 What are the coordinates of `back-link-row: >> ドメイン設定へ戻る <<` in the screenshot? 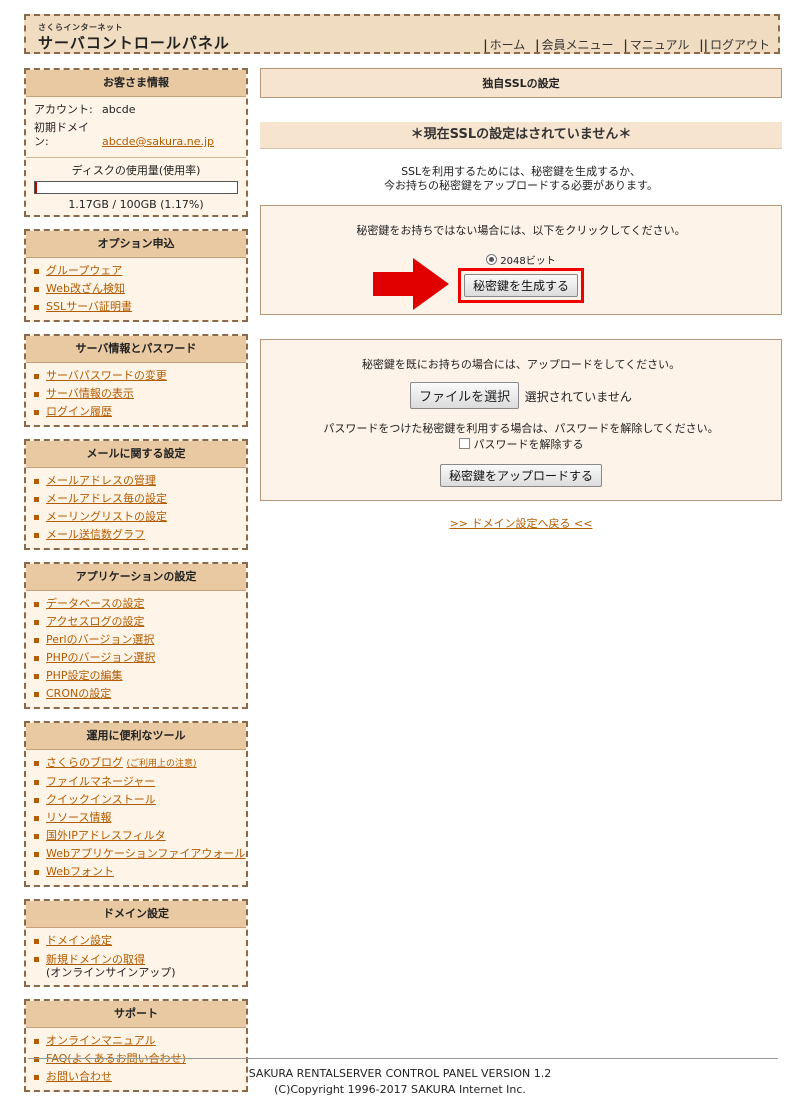 It's located at (521, 523).